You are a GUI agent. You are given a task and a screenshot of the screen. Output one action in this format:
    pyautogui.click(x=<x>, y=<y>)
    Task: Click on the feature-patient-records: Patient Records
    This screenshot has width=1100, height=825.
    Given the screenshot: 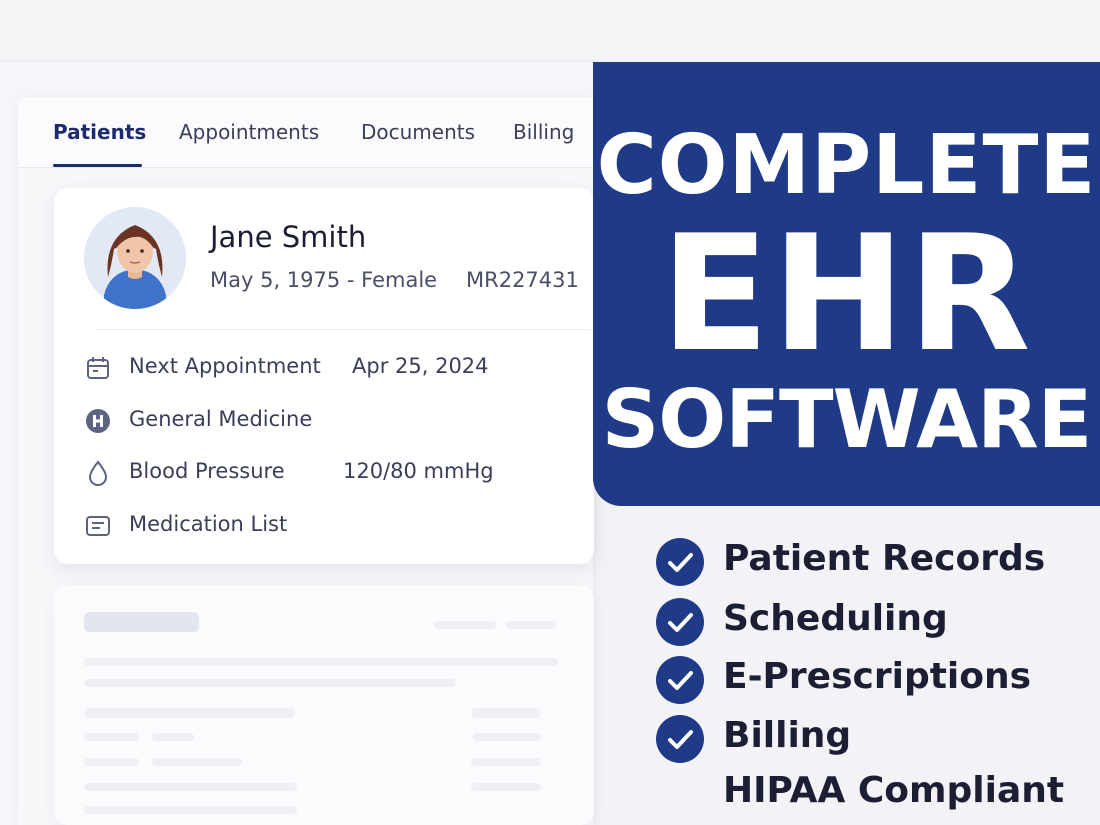 What is the action you would take?
    pyautogui.click(x=884, y=558)
    